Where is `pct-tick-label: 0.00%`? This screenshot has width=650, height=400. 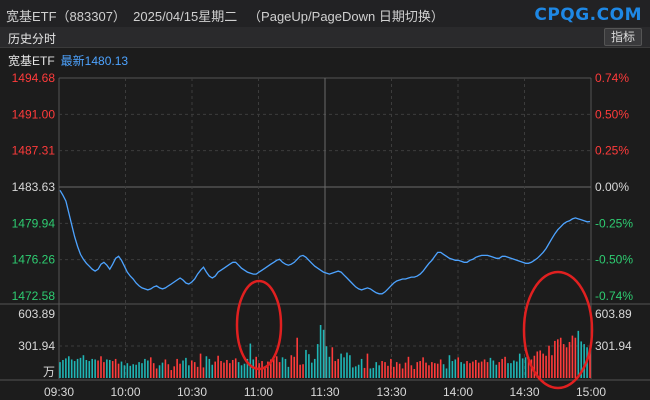
pct-tick-label: 0.00% is located at coordinates (612, 187).